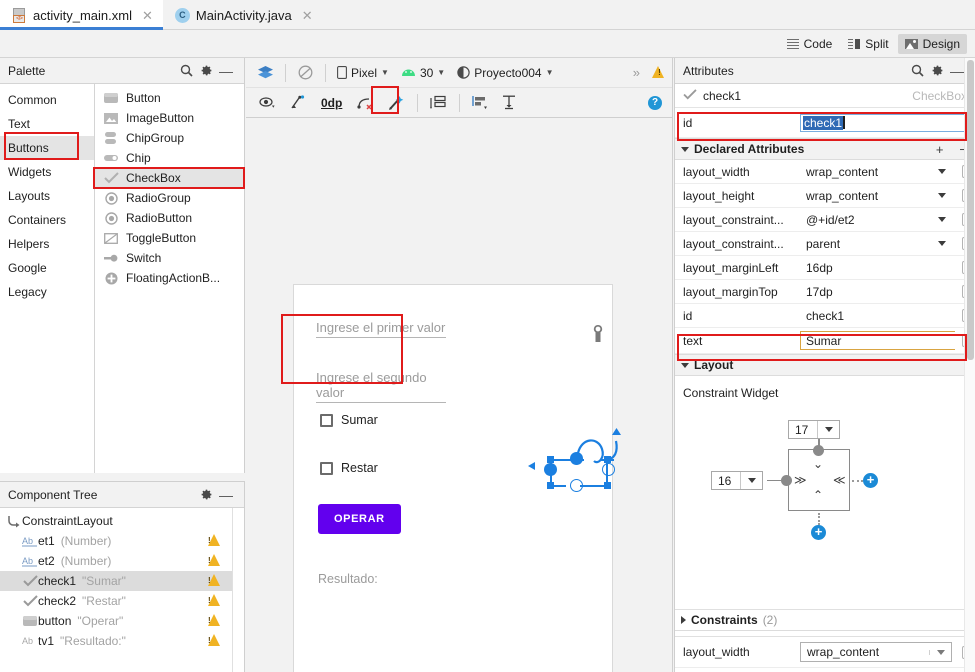 This screenshot has width=975, height=672. Describe the element at coordinates (576, 485) in the screenshot. I see `constraint-anchor-bottom` at that location.